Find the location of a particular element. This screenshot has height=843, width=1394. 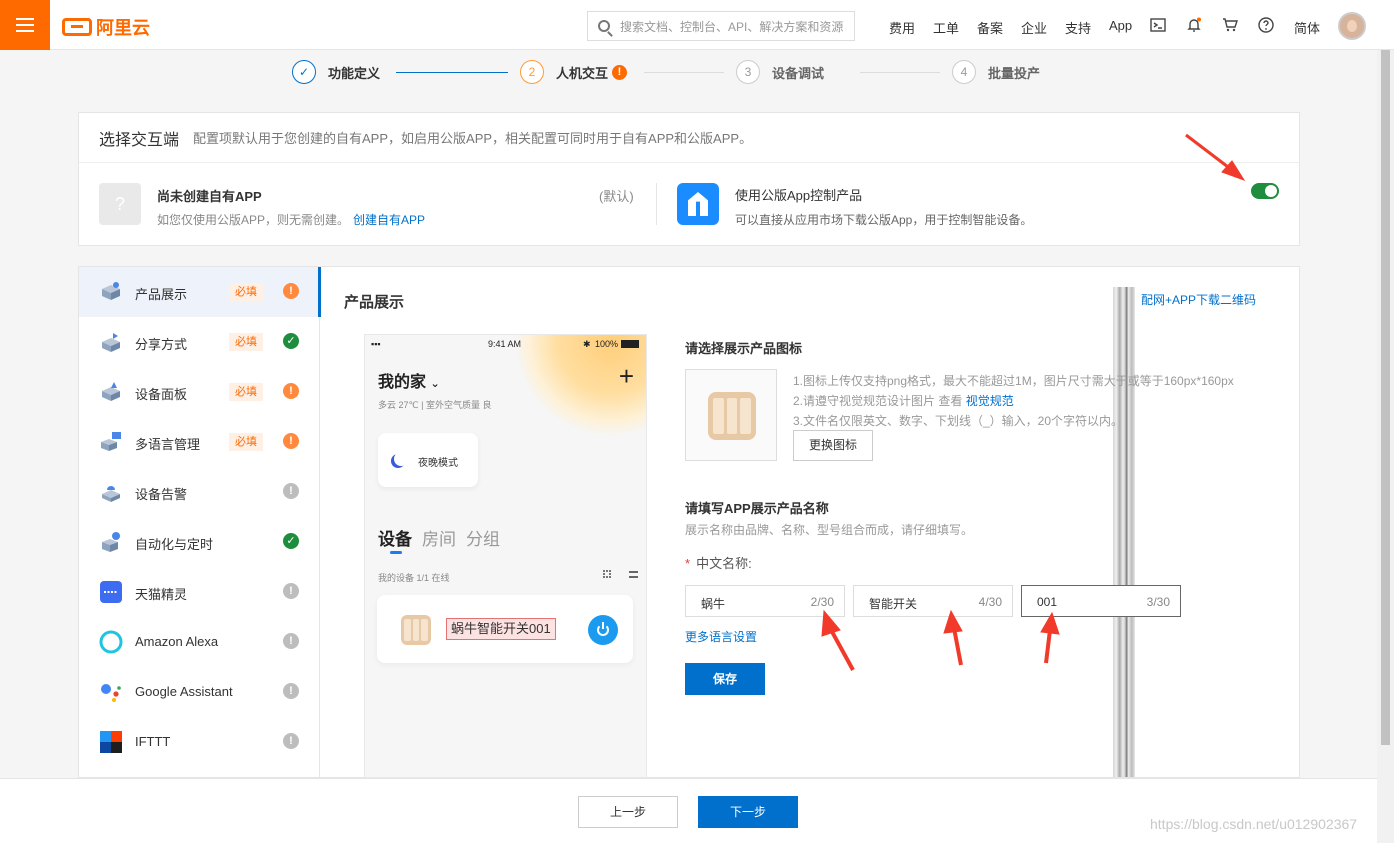

aliyun-logo: 阿里云 is located at coordinates (106, 27).